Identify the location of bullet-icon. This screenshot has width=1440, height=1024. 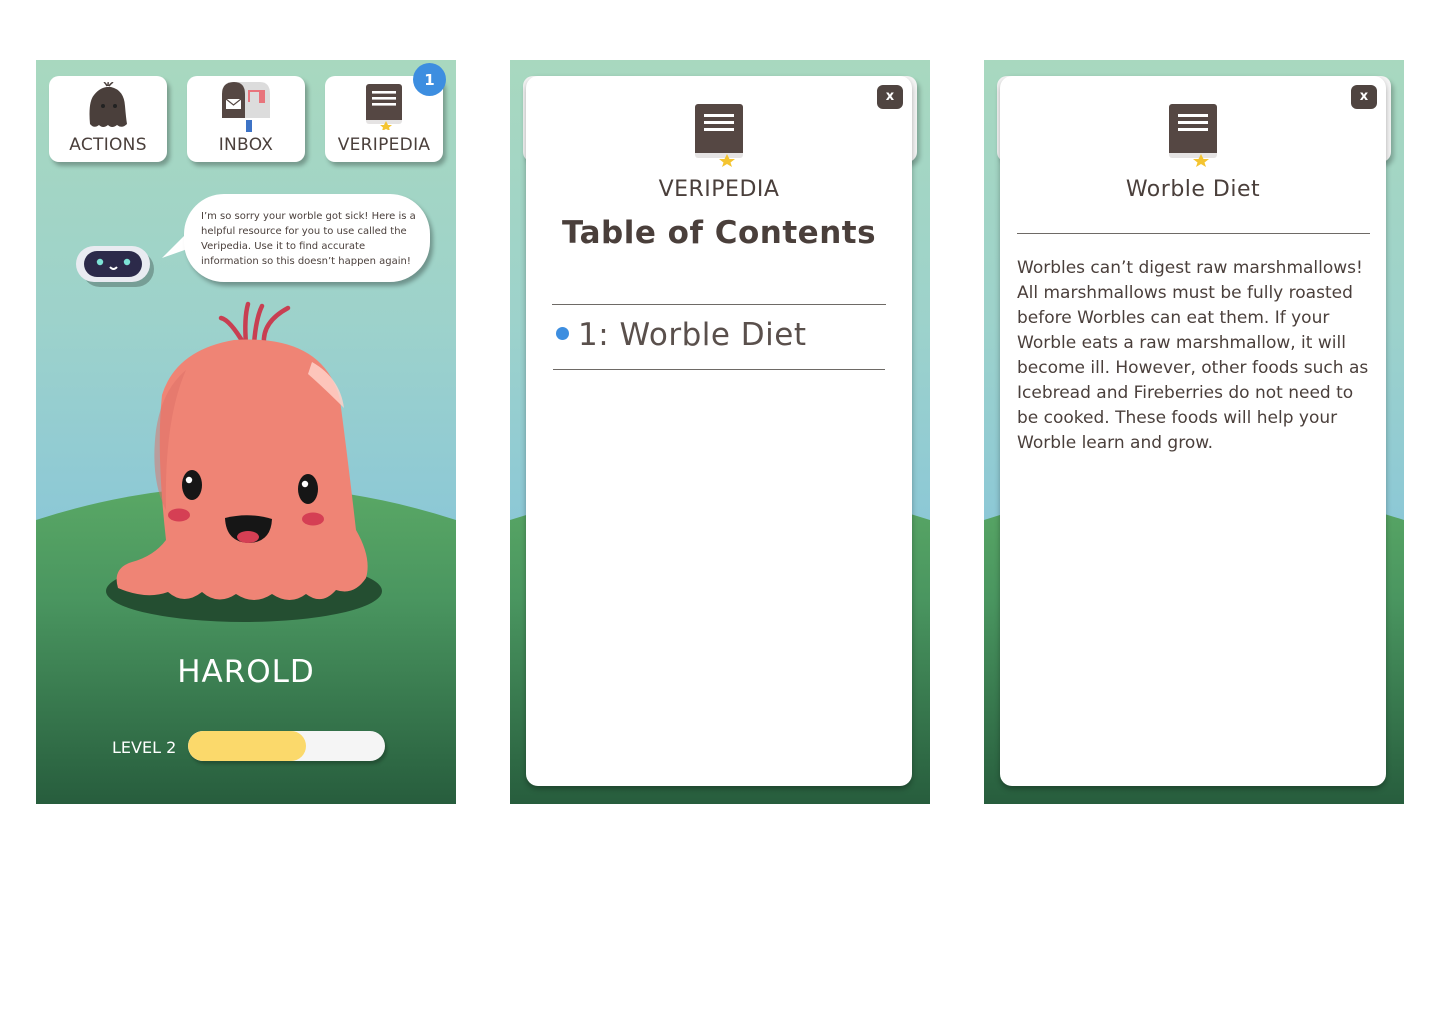
(562, 333).